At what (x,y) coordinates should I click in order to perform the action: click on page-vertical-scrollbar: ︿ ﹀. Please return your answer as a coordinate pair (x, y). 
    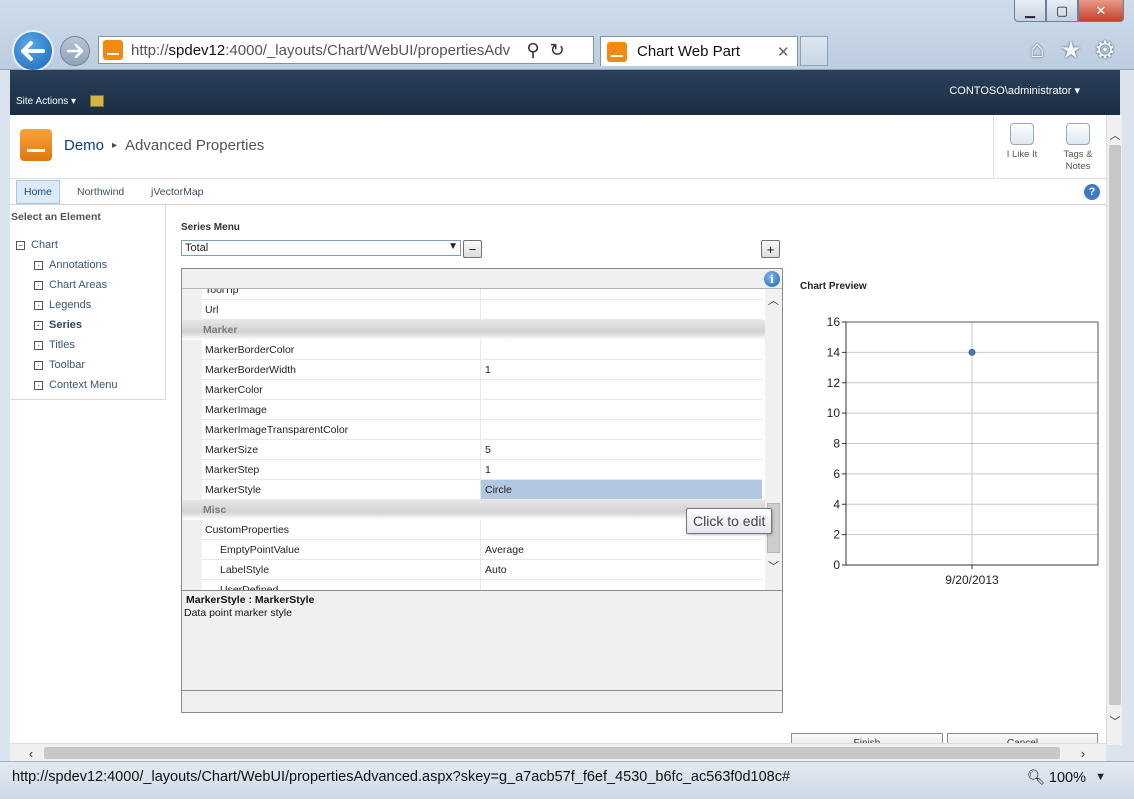
    Looking at the image, I should click on (1114, 430).